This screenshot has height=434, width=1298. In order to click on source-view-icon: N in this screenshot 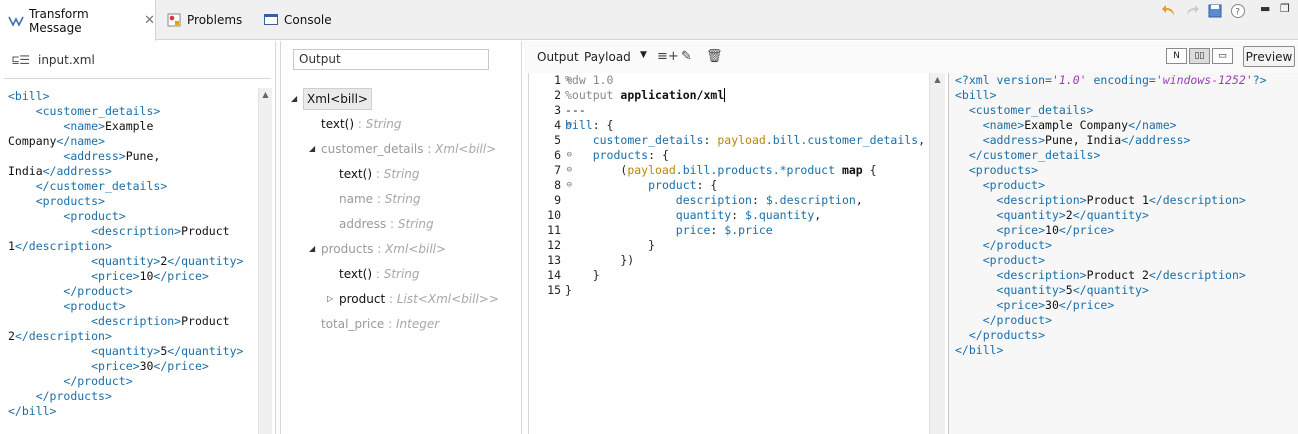, I will do `click(1176, 56)`.